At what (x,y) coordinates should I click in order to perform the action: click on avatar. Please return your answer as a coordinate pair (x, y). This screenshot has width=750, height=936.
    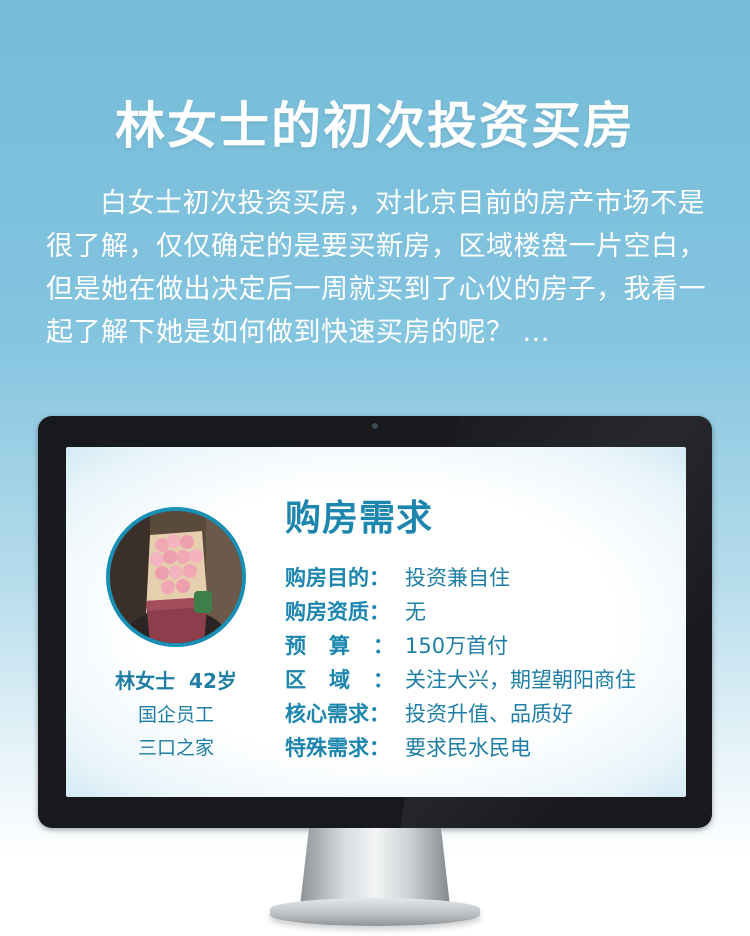
    Looking at the image, I should click on (176, 577).